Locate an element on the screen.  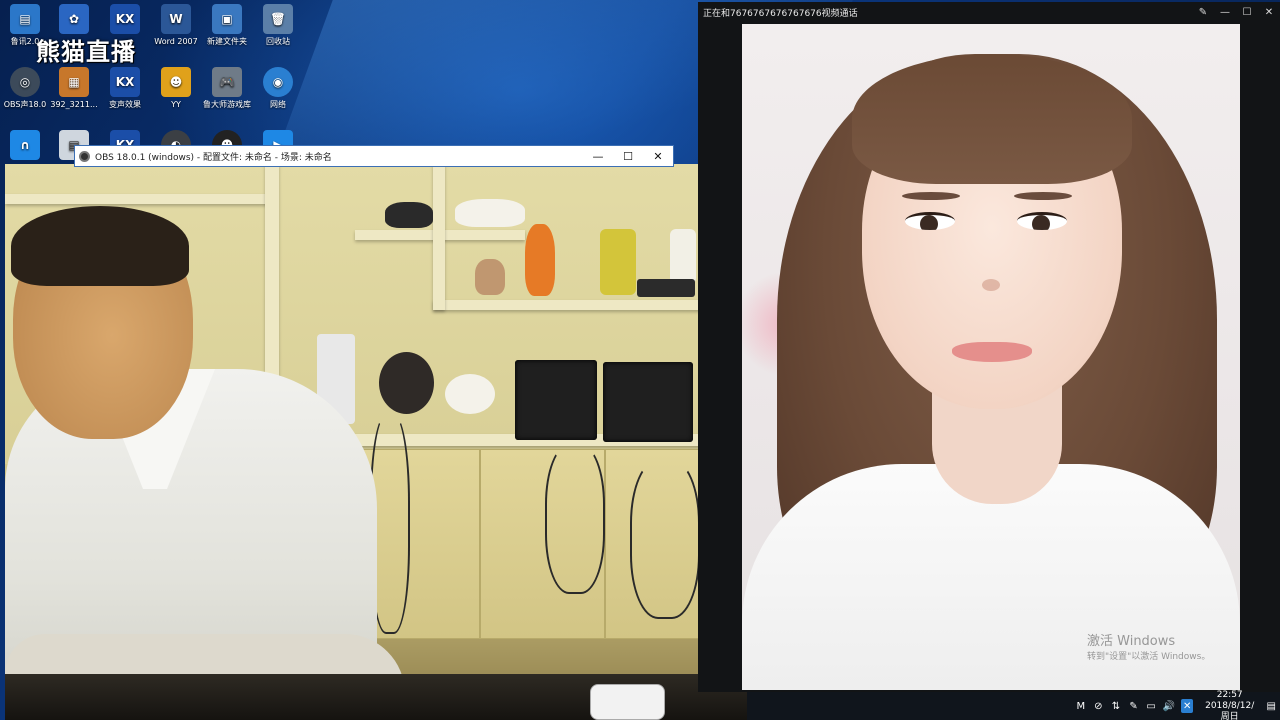
system-tray: M ⊘ ⇅ ✎ ▭ 🔊 ✕ 22:57 2018/8/12/周日 ▤ is located at coordinates (1176, 705).